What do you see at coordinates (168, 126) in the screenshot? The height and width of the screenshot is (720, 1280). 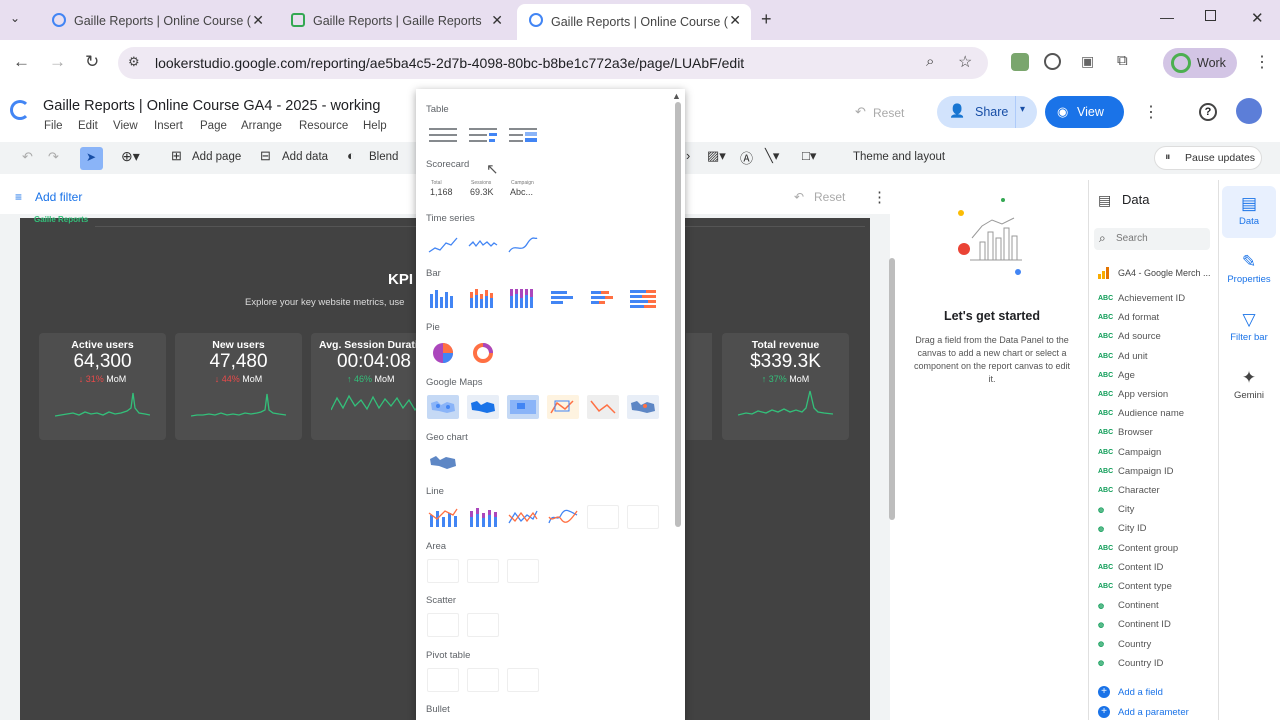 I see `menu-insert: Insert` at bounding box center [168, 126].